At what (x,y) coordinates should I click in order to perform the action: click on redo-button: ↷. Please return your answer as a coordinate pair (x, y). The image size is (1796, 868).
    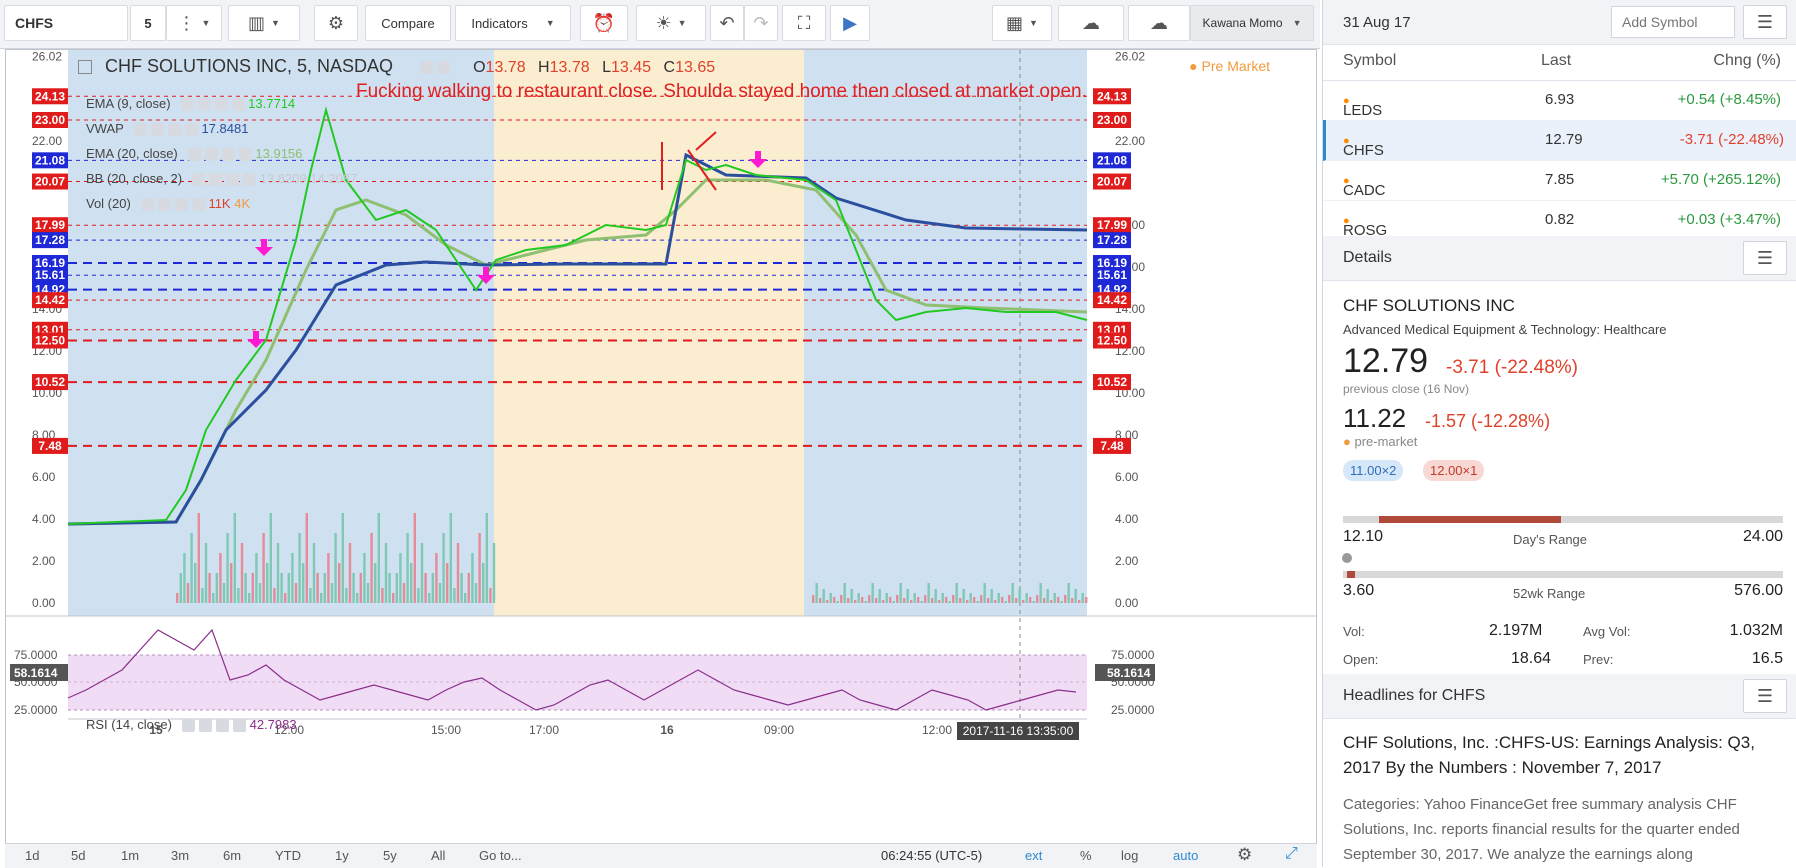
    Looking at the image, I should click on (761, 23).